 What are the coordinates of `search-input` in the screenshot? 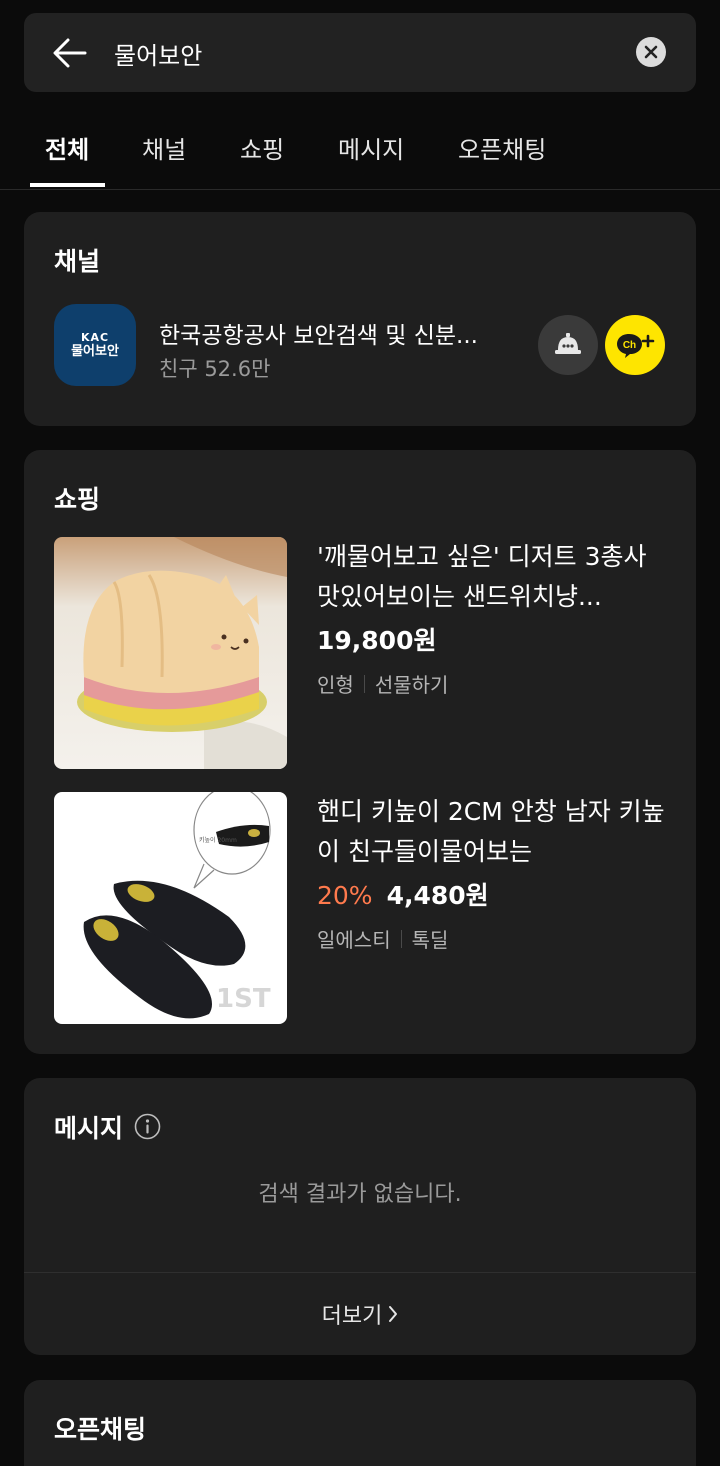 It's located at (364, 53).